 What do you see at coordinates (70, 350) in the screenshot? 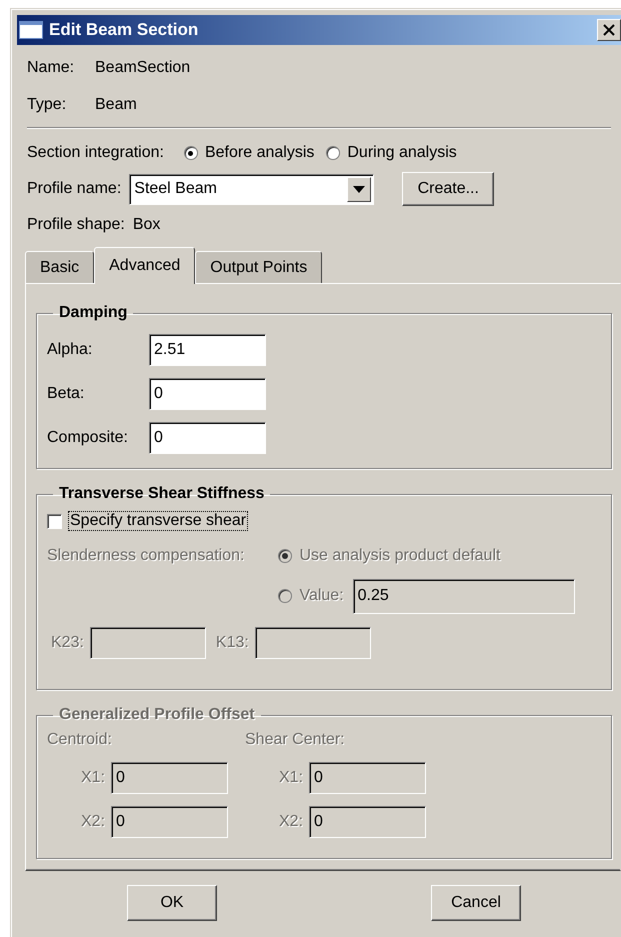
I see `field-label: Alpha:` at bounding box center [70, 350].